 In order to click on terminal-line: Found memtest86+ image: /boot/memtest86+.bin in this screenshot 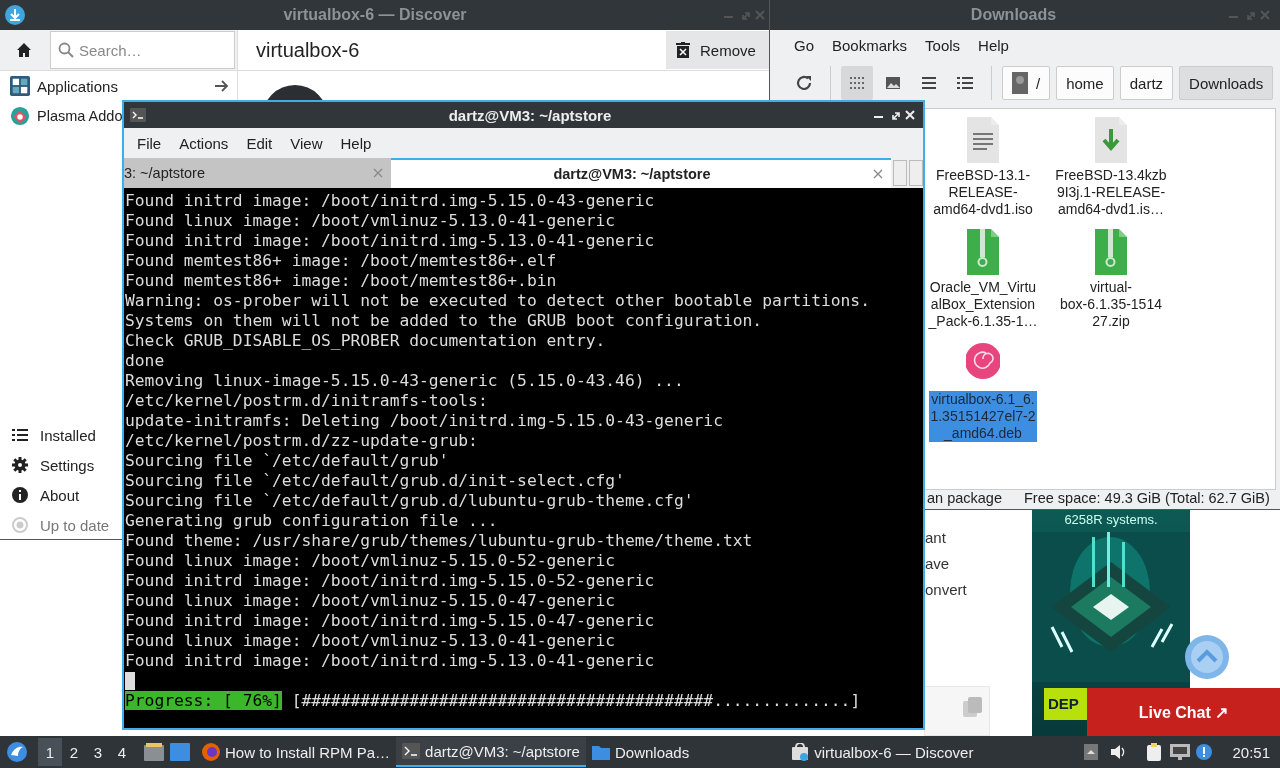, I will do `click(341, 281)`.